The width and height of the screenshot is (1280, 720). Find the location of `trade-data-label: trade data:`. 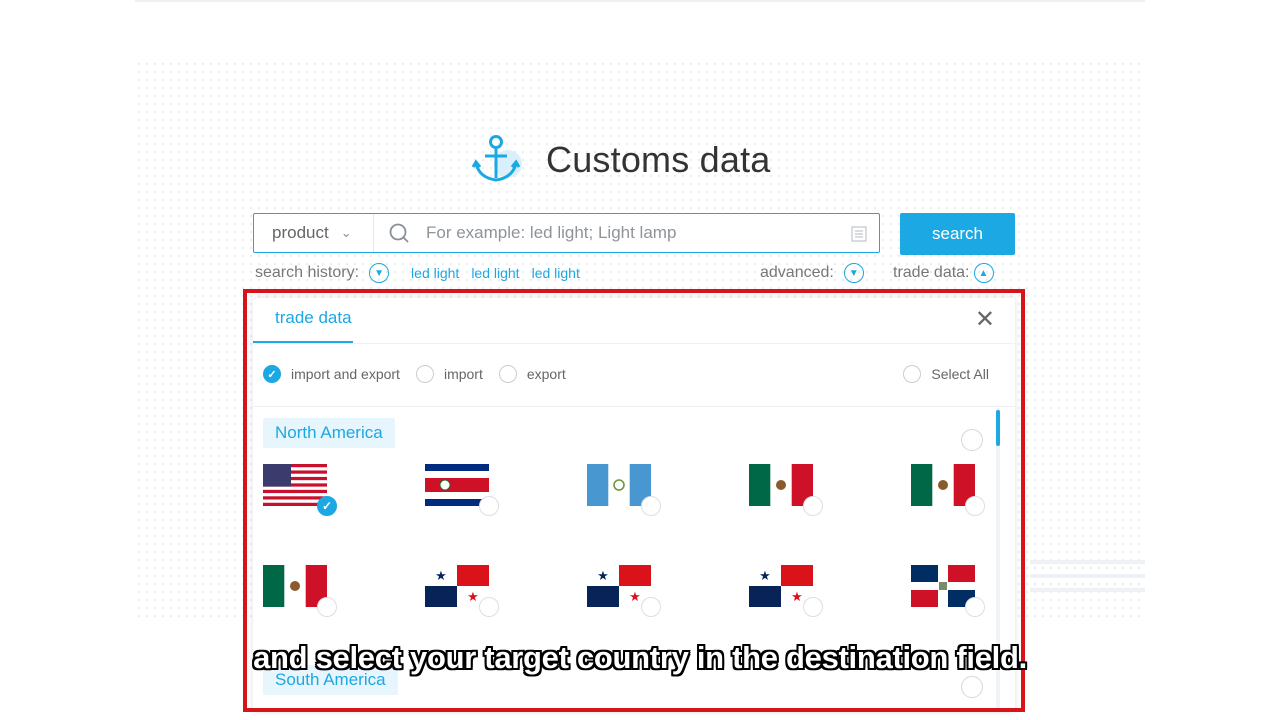

trade-data-label: trade data: is located at coordinates (931, 272).